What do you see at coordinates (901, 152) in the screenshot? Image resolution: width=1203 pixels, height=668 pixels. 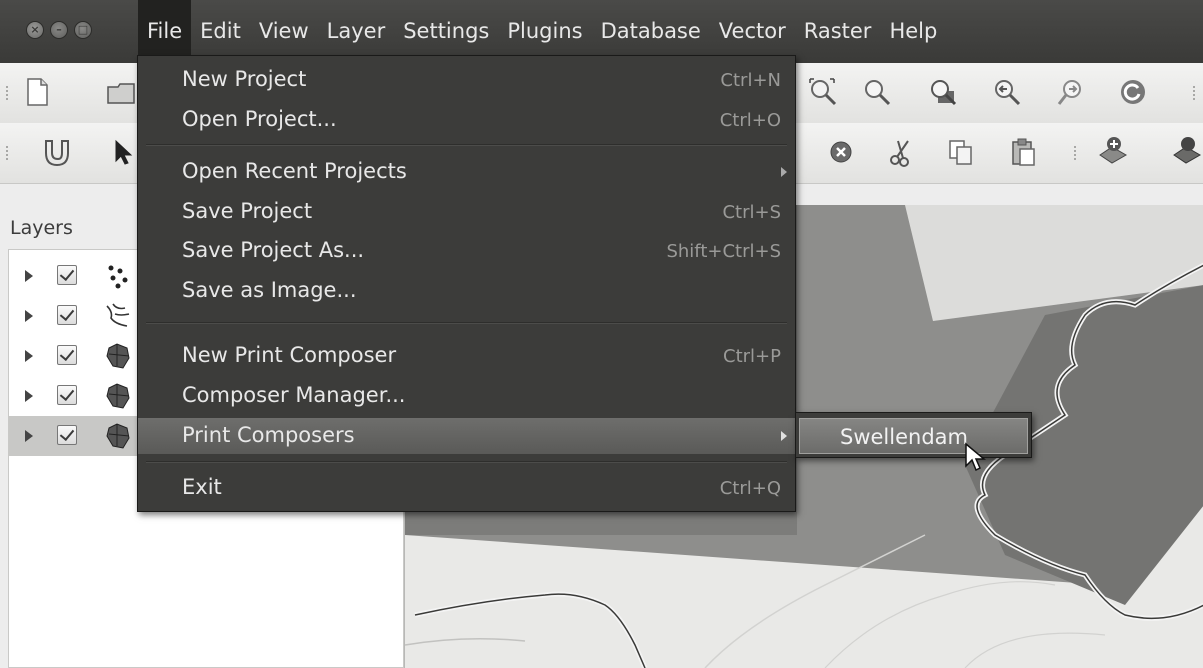 I see `cut-icon` at bounding box center [901, 152].